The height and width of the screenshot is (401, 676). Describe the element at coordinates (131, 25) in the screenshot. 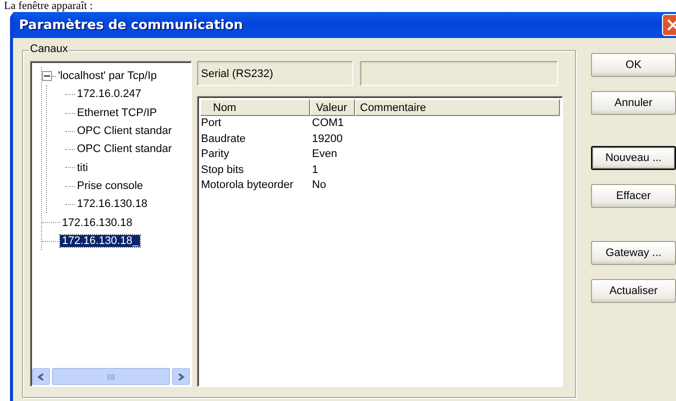

I see `window-title: Paramètres de communication` at that location.